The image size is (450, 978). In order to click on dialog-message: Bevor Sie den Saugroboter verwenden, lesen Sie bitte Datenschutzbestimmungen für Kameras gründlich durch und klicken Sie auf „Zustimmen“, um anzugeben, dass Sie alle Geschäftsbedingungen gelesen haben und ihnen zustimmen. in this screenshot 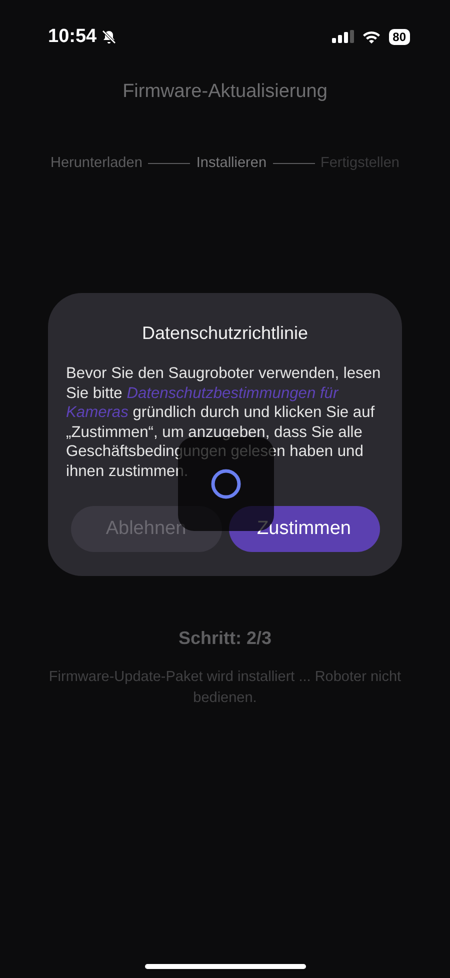, I will do `click(224, 422)`.